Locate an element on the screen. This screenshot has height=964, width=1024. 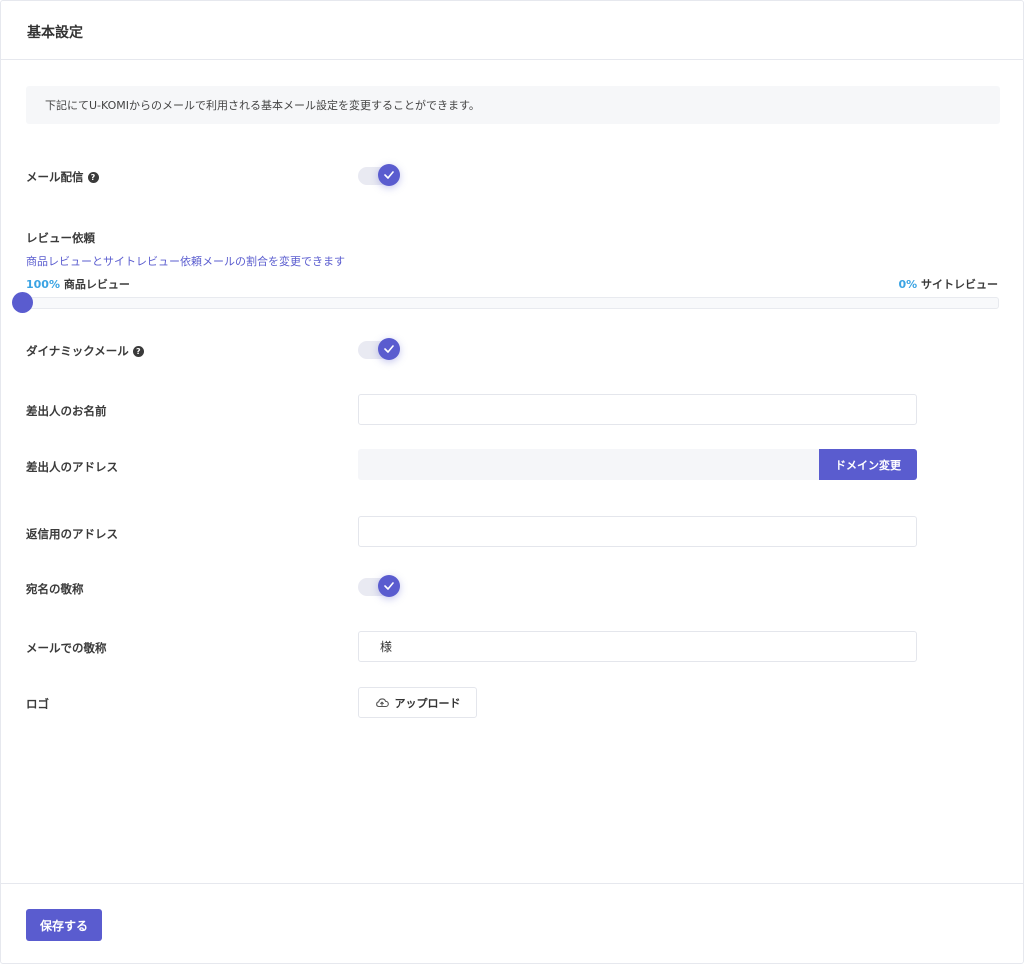
mail-honorific-label: メールでの敬称 is located at coordinates (66, 648).